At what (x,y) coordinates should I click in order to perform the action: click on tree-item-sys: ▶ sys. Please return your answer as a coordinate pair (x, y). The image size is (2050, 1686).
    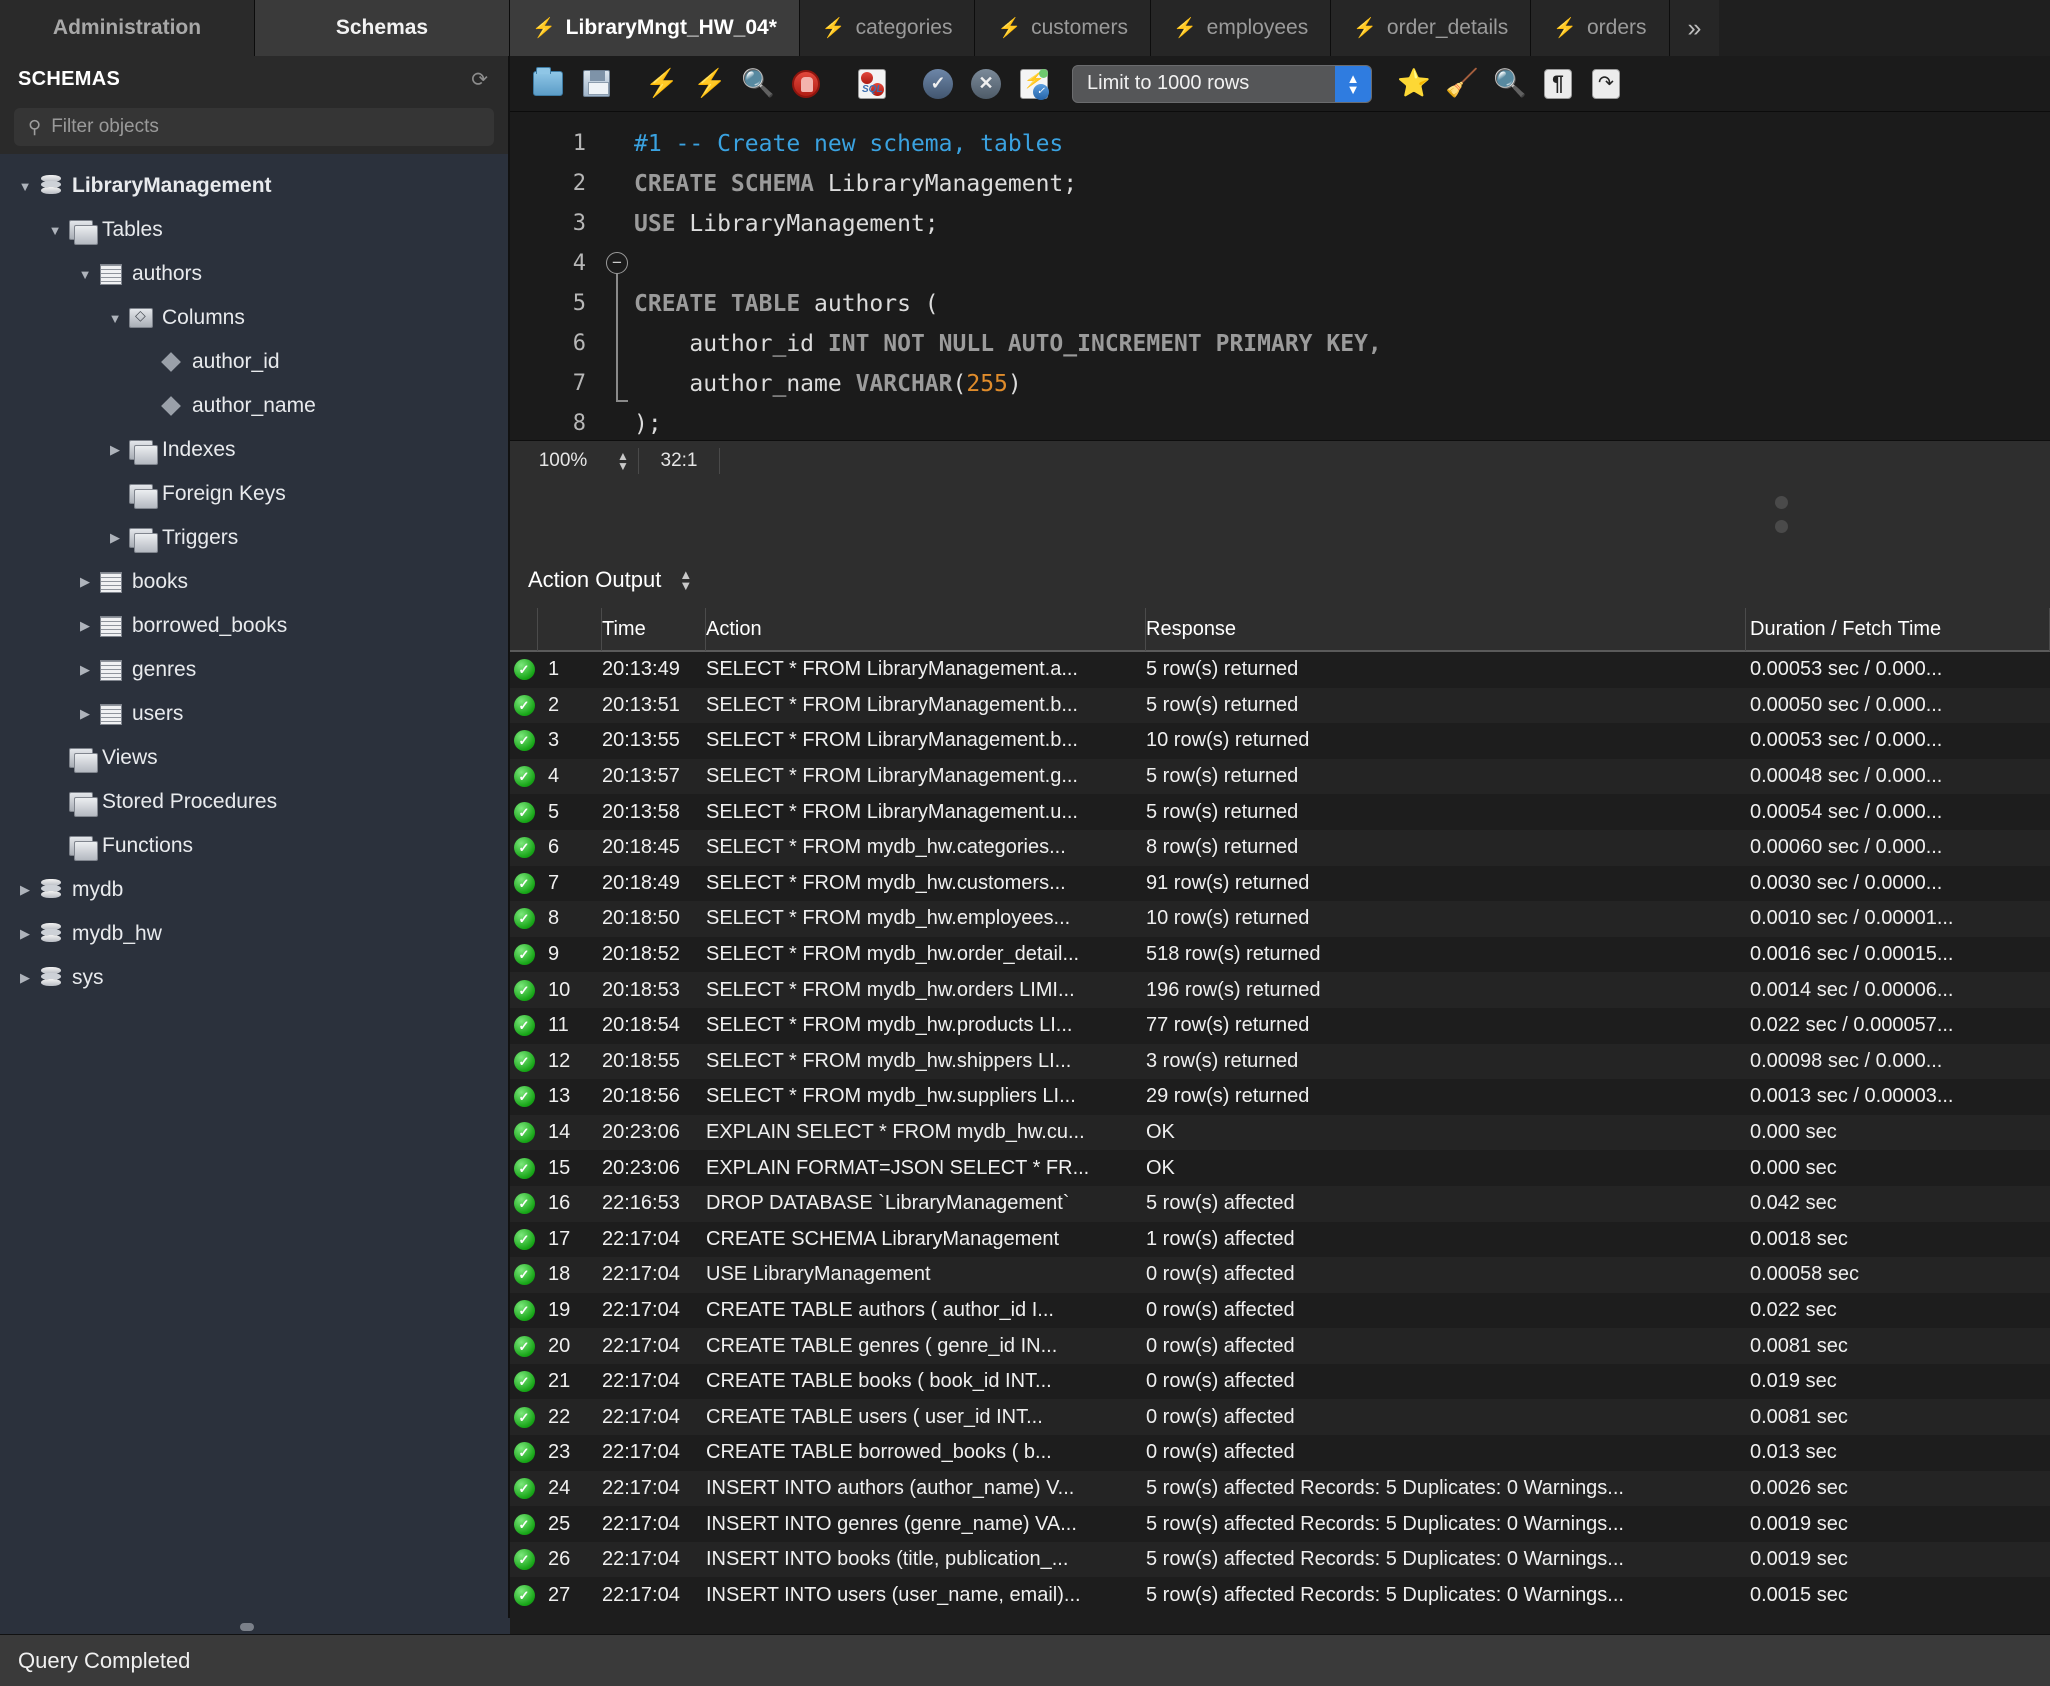
    Looking at the image, I should click on (254, 978).